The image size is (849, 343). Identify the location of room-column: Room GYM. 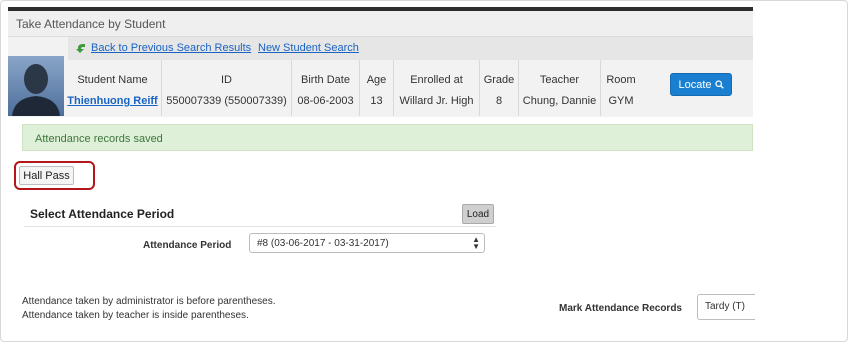
(621, 88).